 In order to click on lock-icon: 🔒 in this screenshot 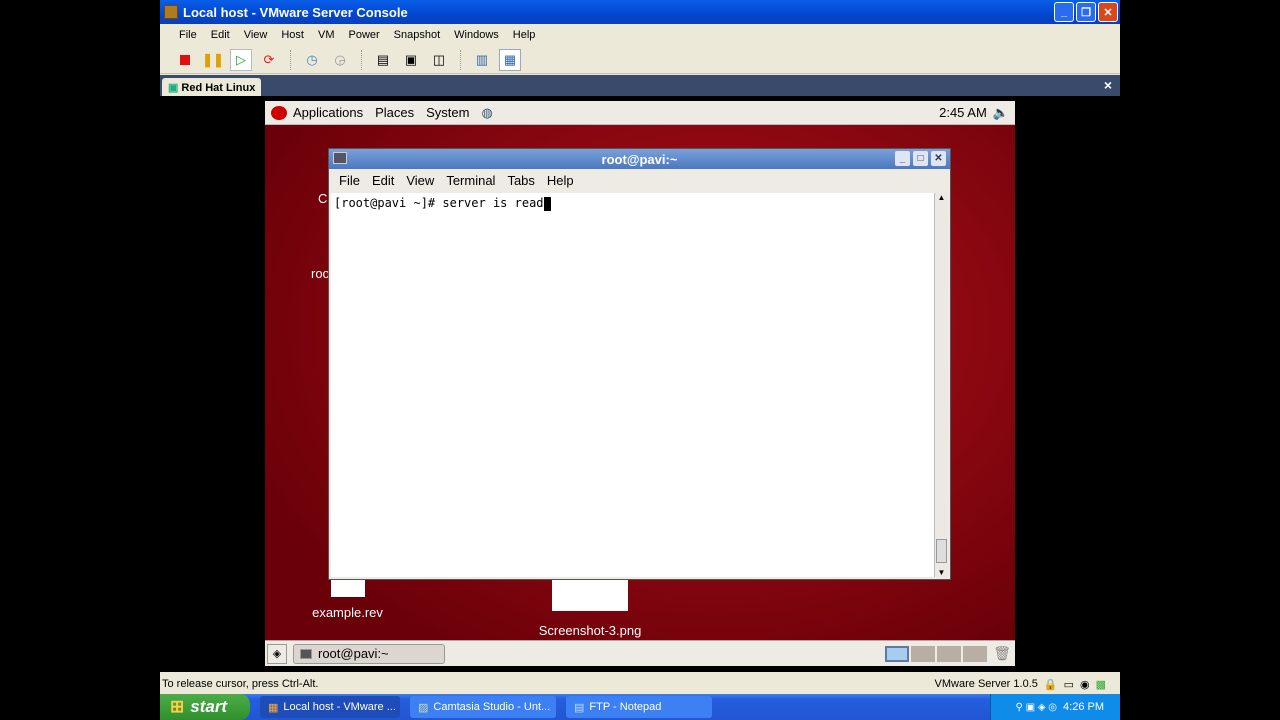, I will do `click(1050, 684)`.